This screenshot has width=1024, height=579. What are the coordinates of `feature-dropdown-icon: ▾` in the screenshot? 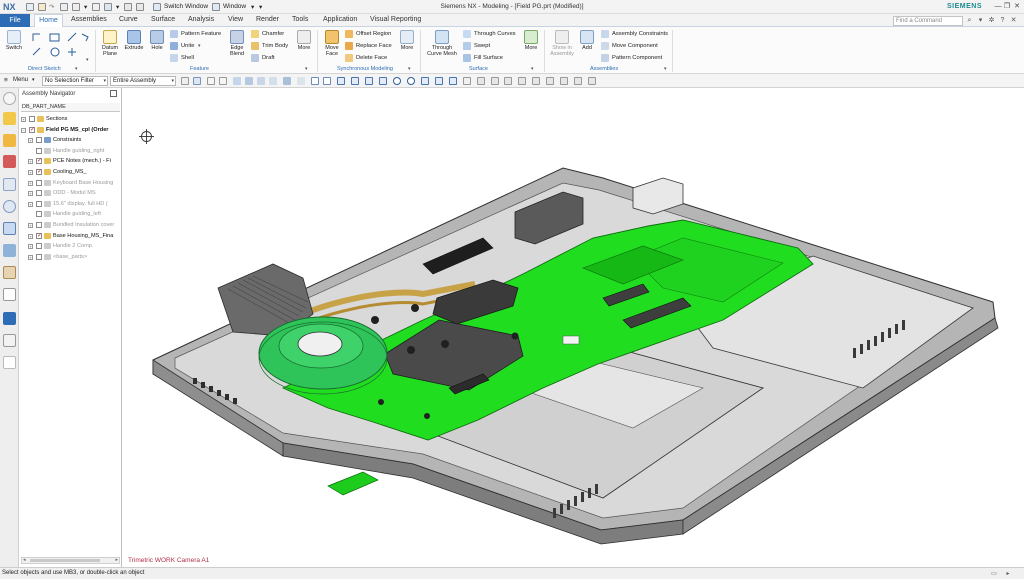 It's located at (306, 69).